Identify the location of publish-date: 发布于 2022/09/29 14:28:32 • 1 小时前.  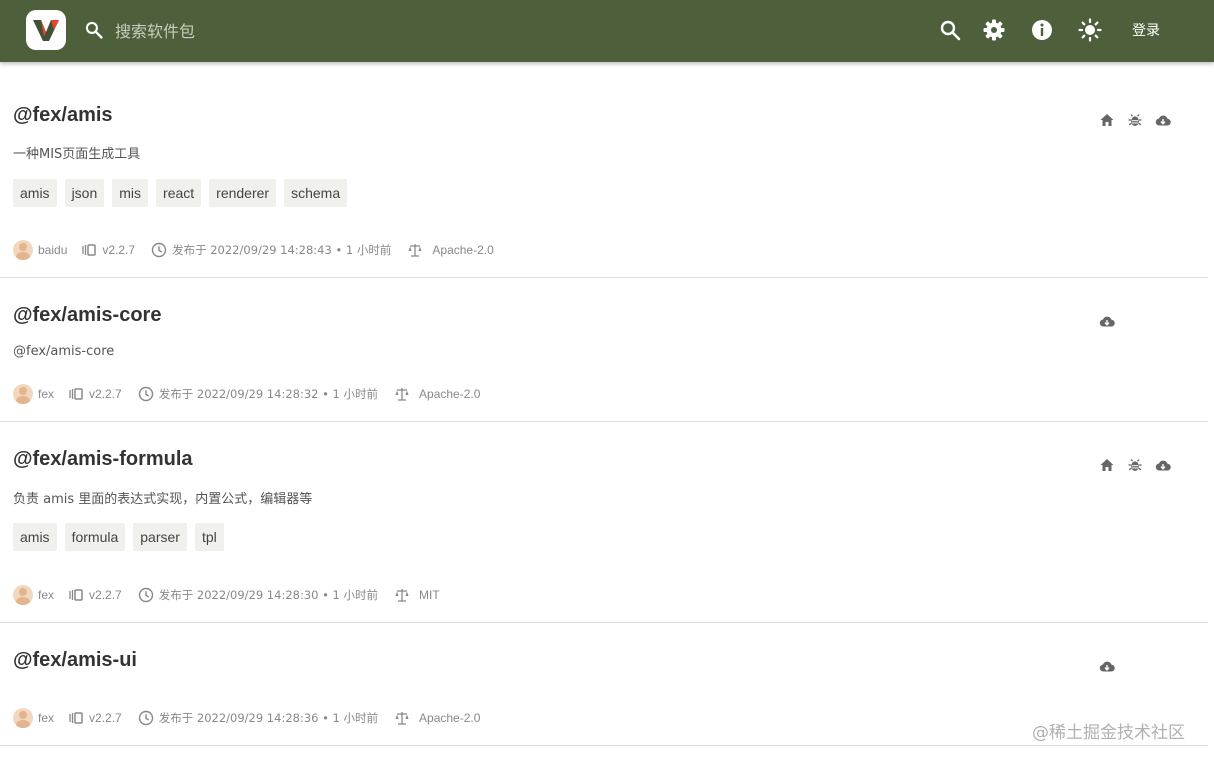
(268, 394).